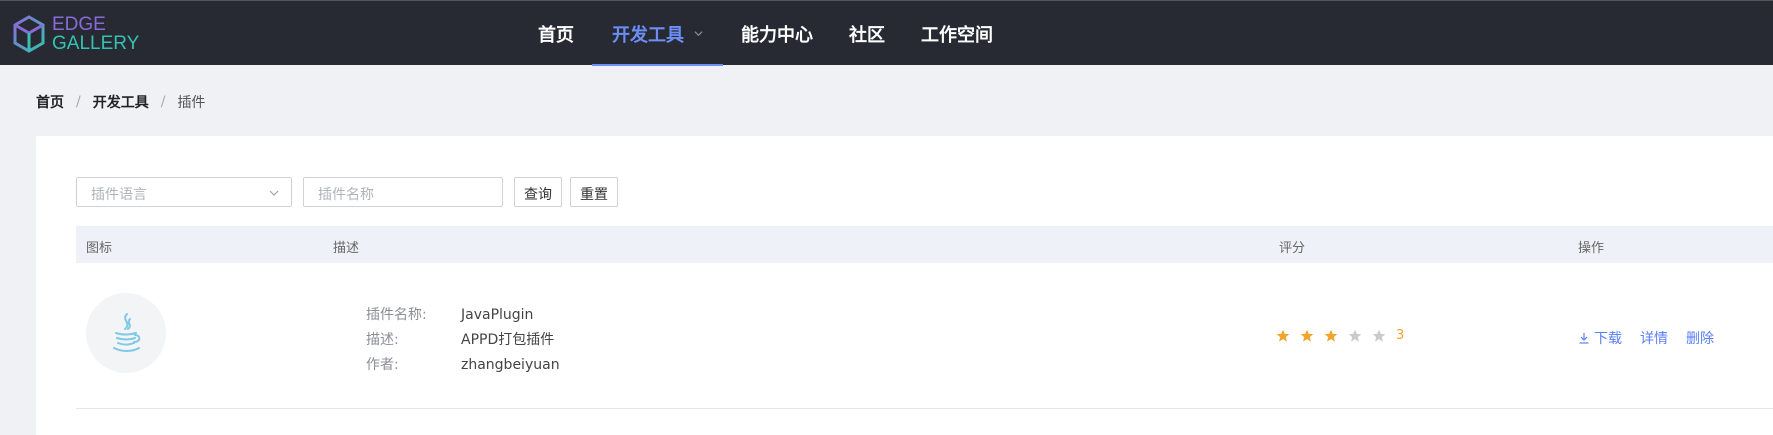 This screenshot has height=435, width=1773. I want to click on brand-line1: EDGE, so click(79, 24).